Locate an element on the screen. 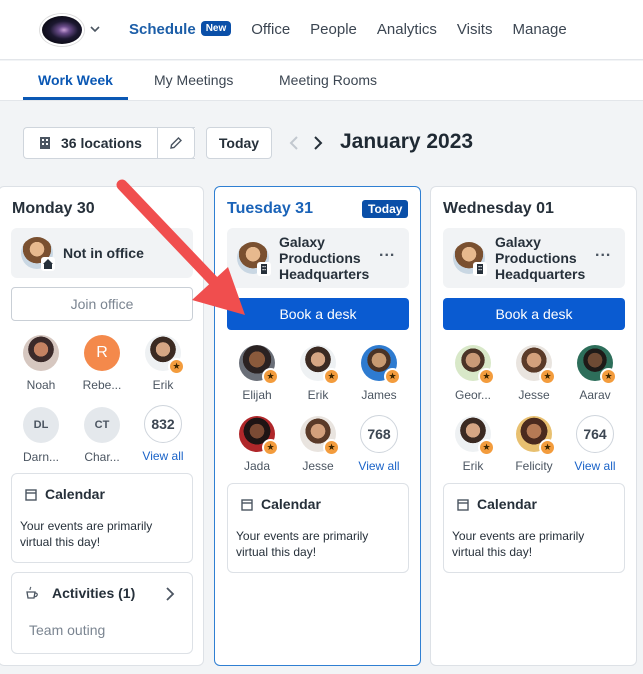 This screenshot has height=674, width=643. attendee: Noah is located at coordinates (41, 363).